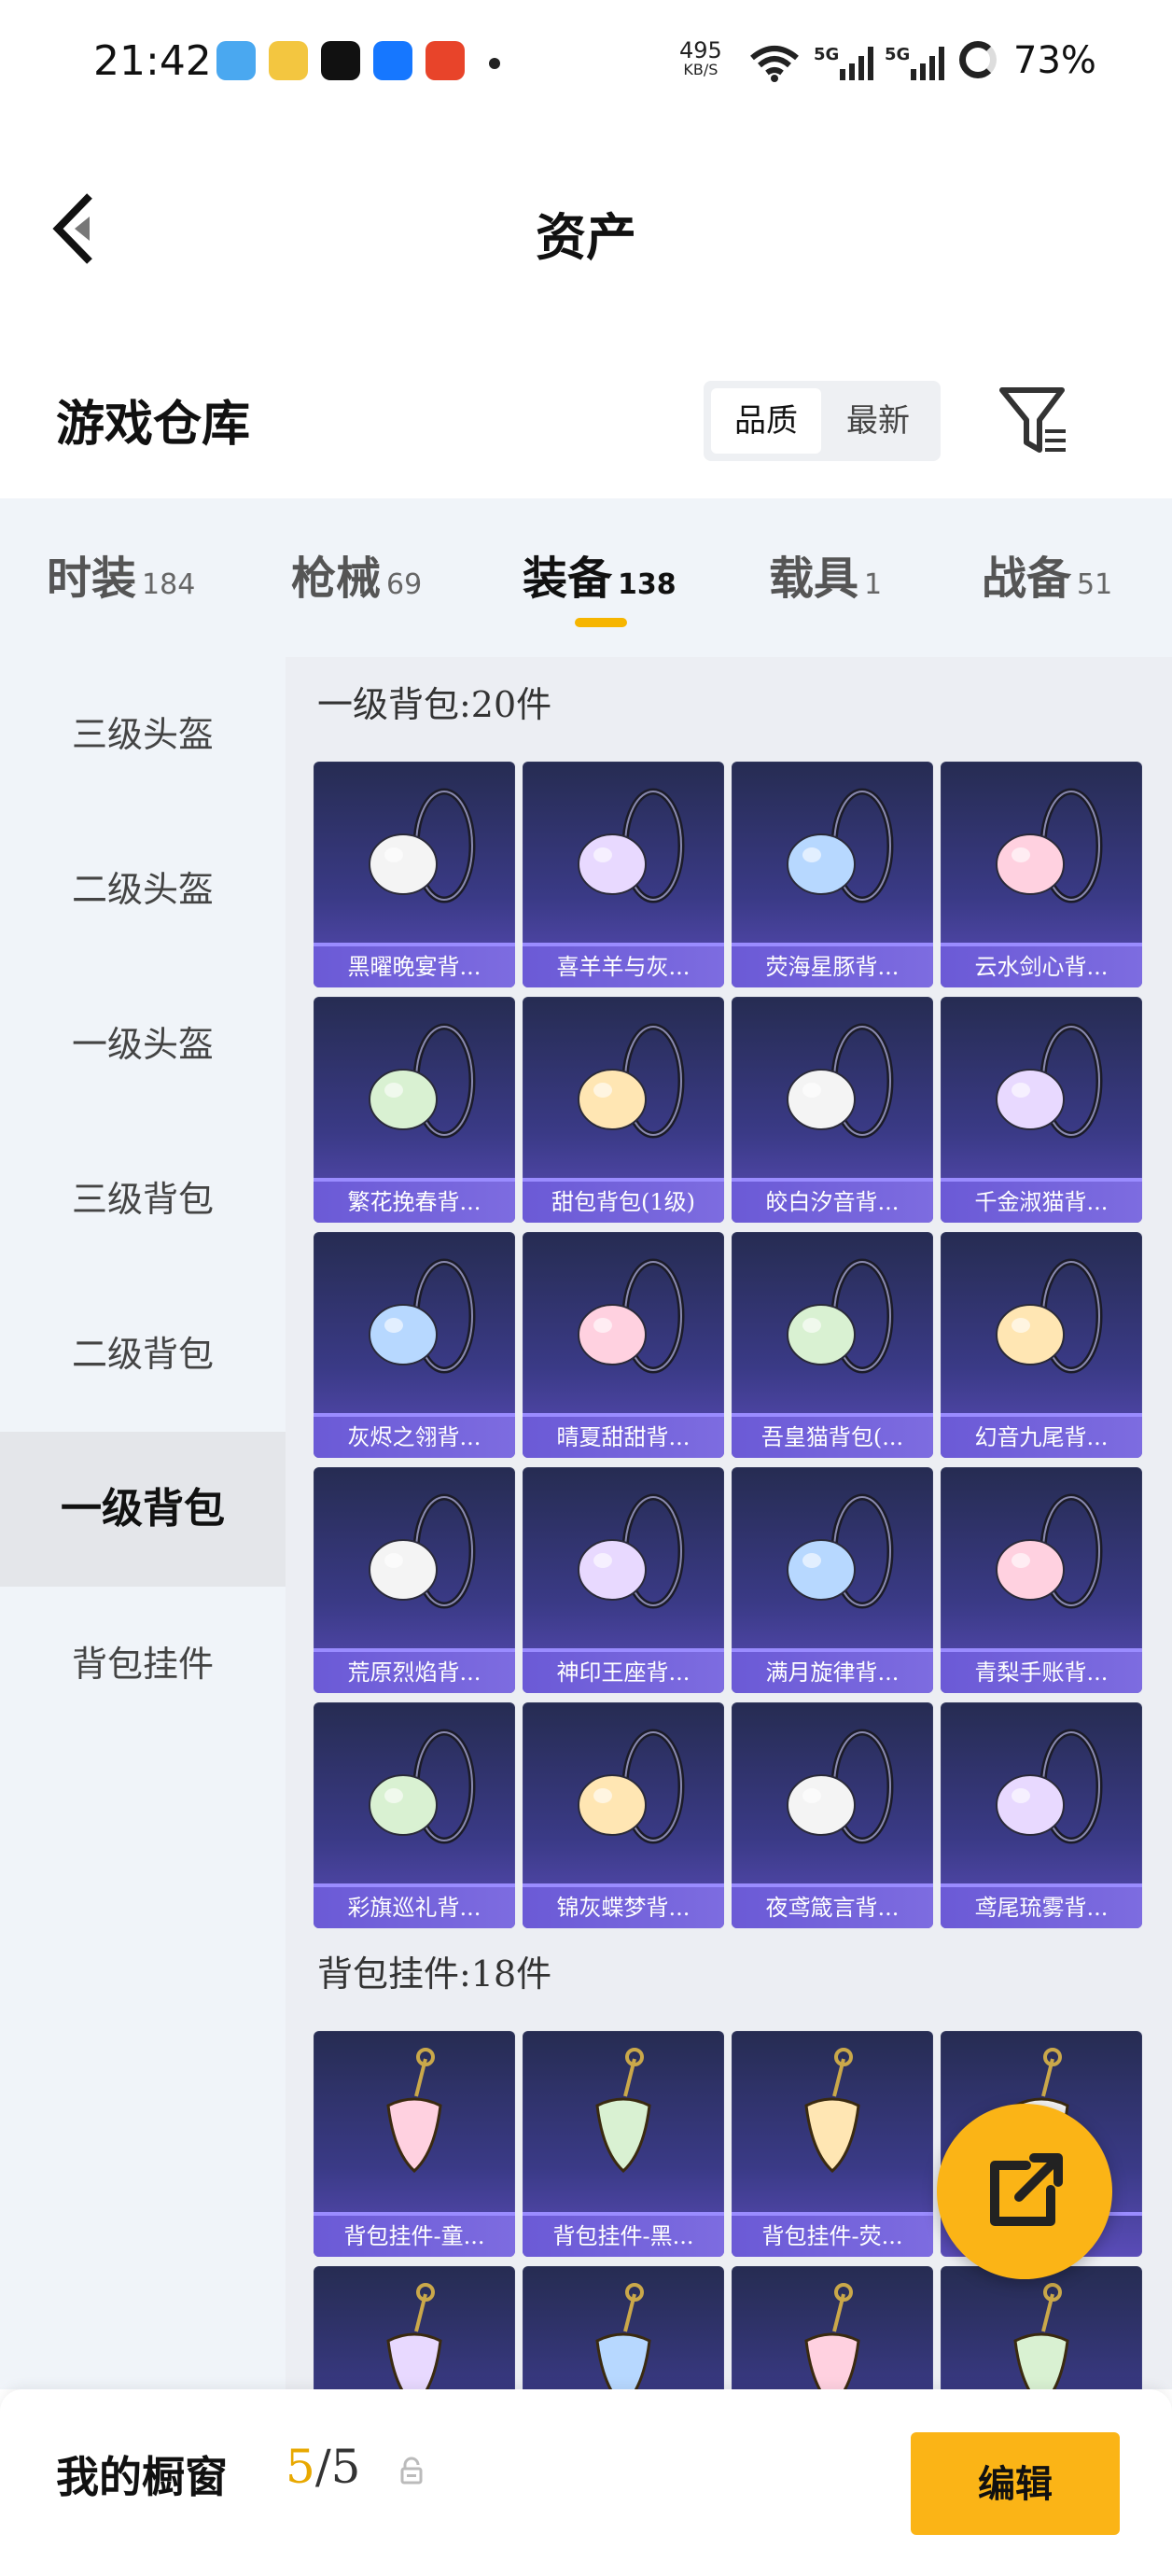  Describe the element at coordinates (143, 1509) in the screenshot. I see `sidebar-item-level1-backpack: 一级背包` at that location.